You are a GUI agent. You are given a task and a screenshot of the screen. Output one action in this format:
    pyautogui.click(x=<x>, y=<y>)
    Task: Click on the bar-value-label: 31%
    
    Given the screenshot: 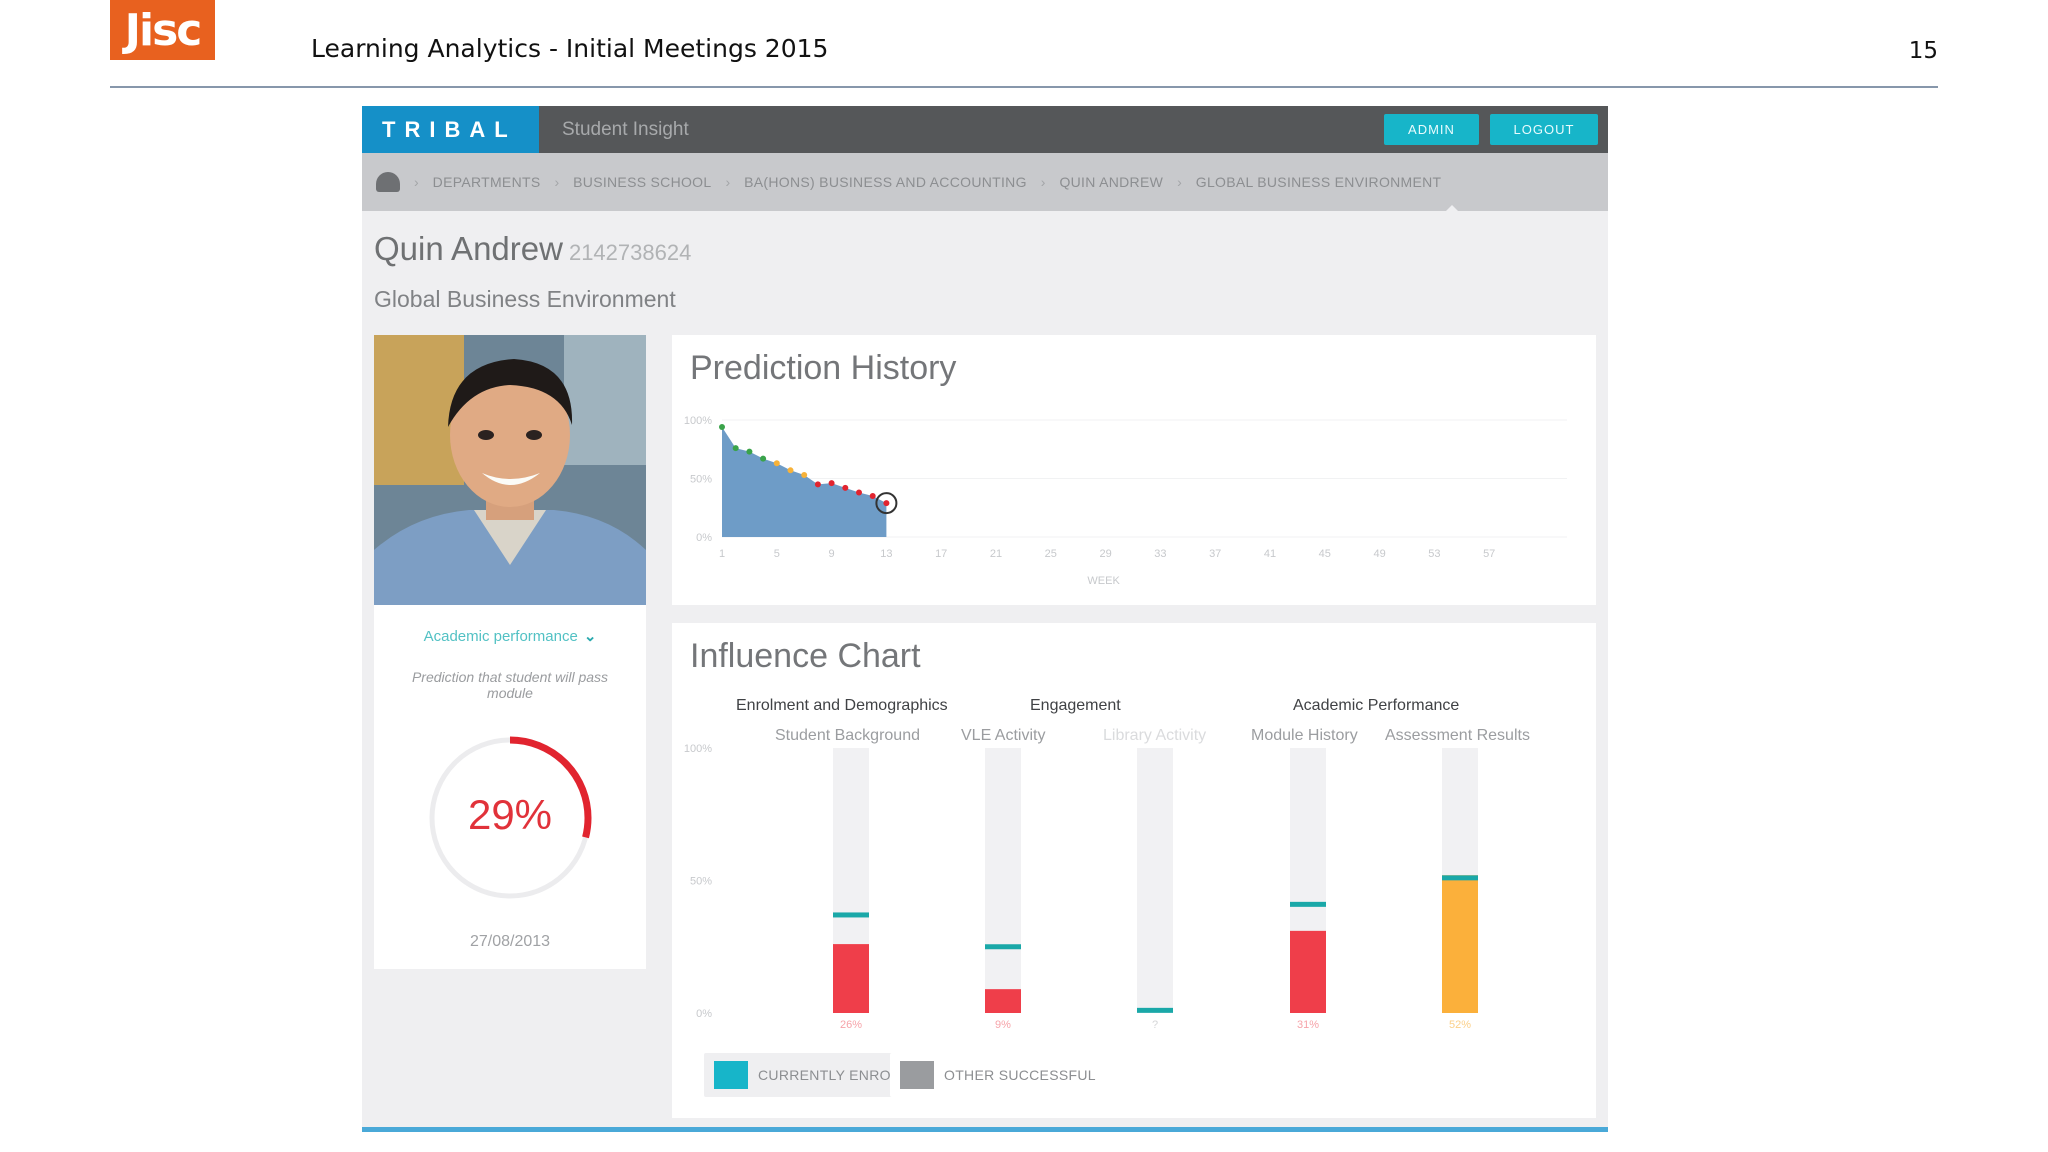 What is the action you would take?
    pyautogui.click(x=1308, y=1025)
    